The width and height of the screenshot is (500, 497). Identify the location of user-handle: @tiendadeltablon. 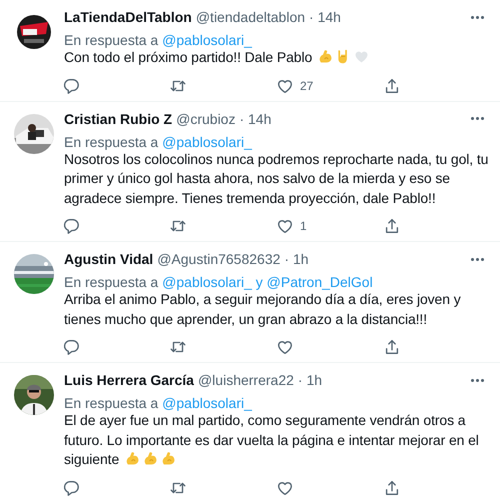
(251, 17).